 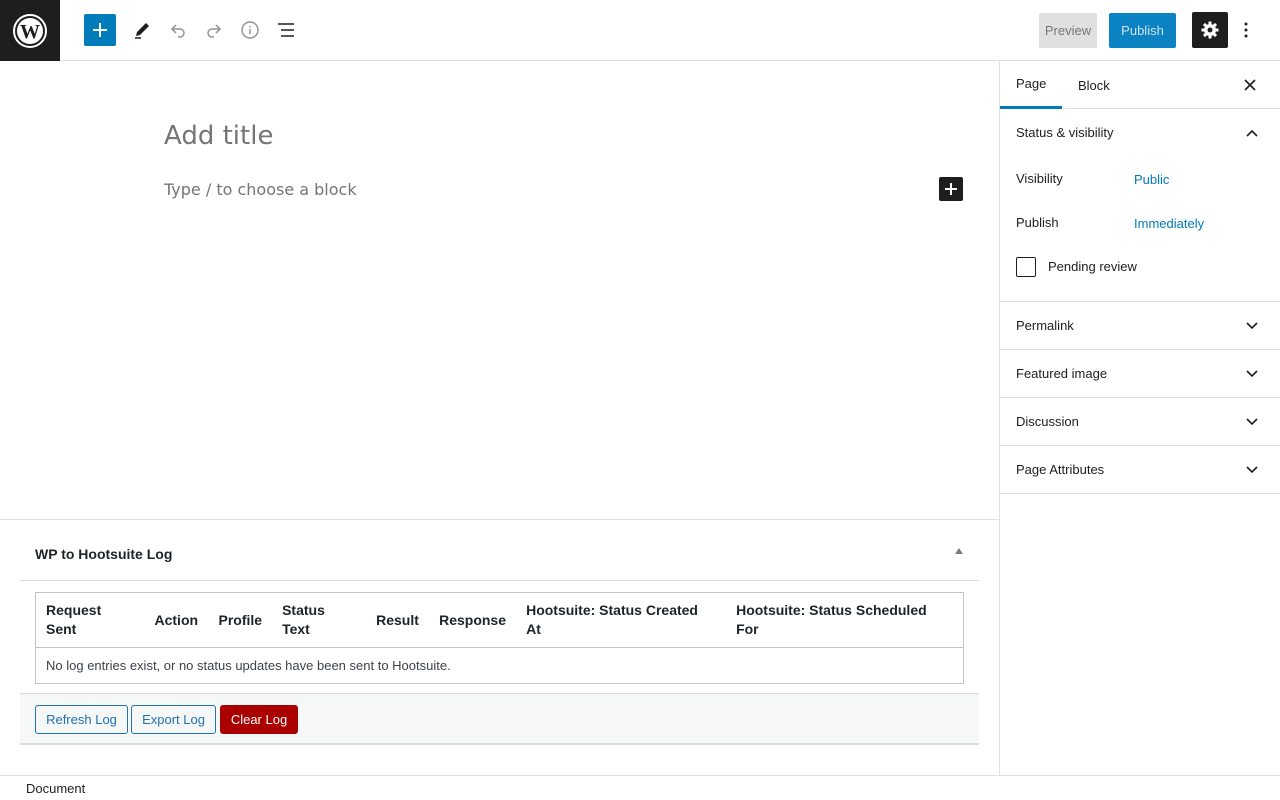 I want to click on gear-icon, so click(x=1210, y=30).